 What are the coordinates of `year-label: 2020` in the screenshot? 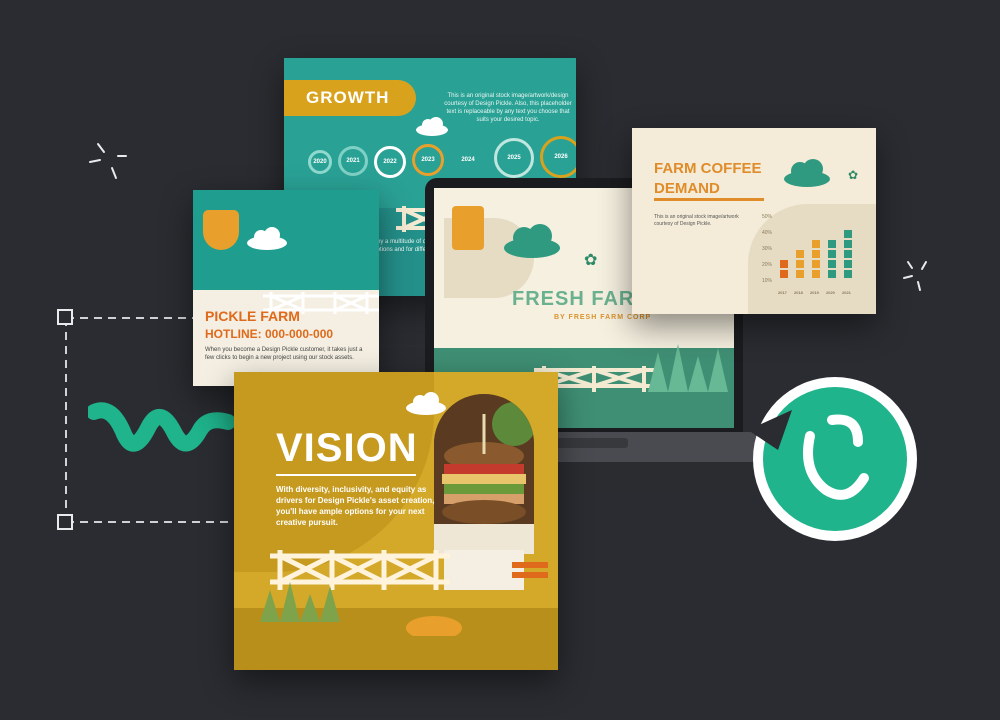 It's located at (830, 292).